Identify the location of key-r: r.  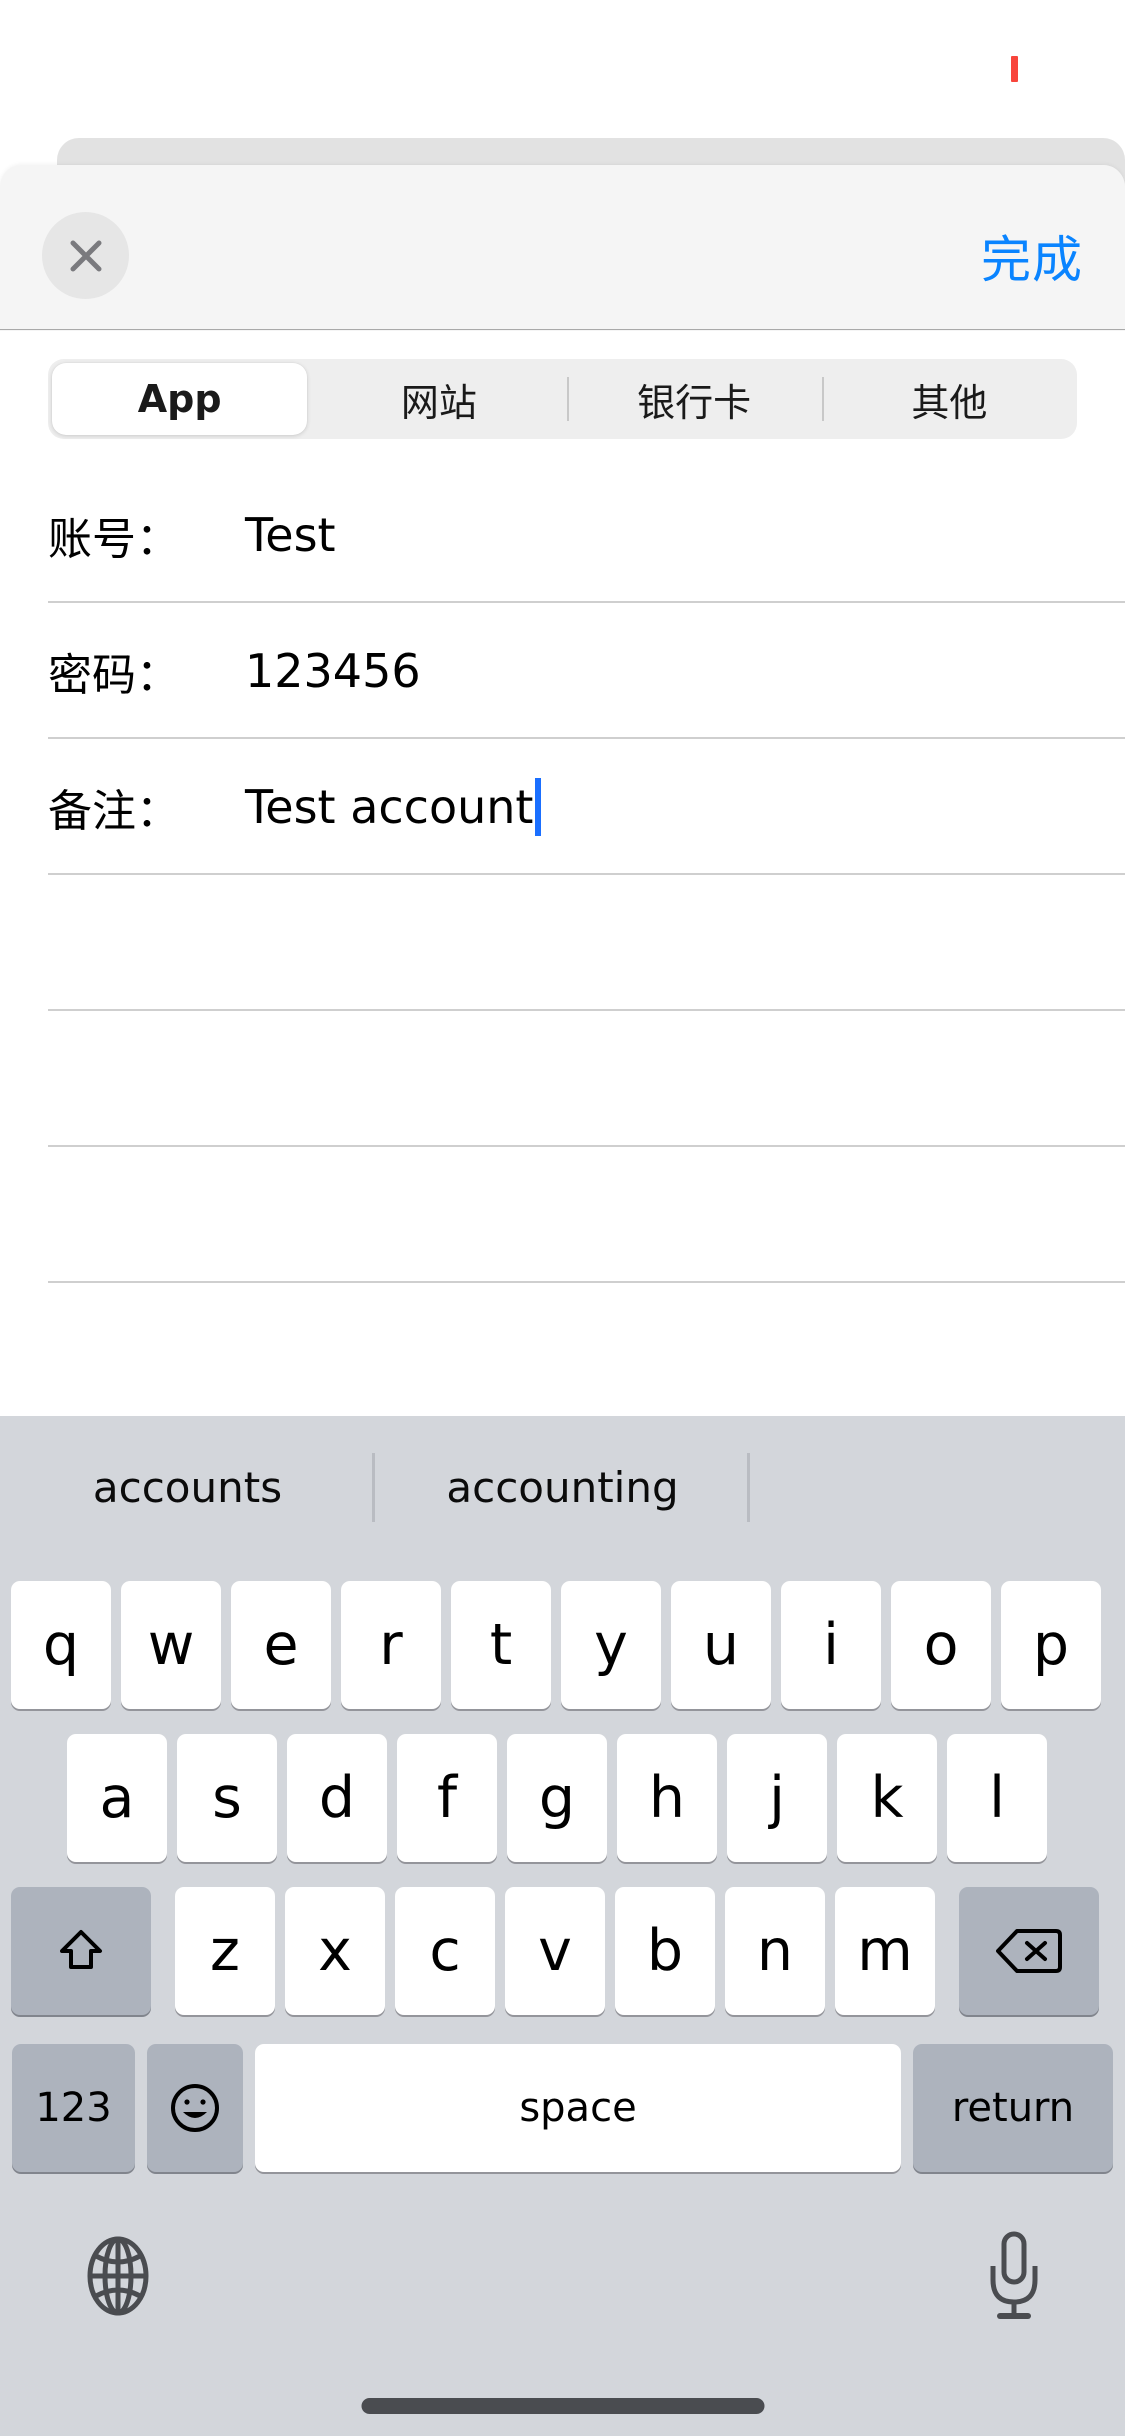
(391, 1645).